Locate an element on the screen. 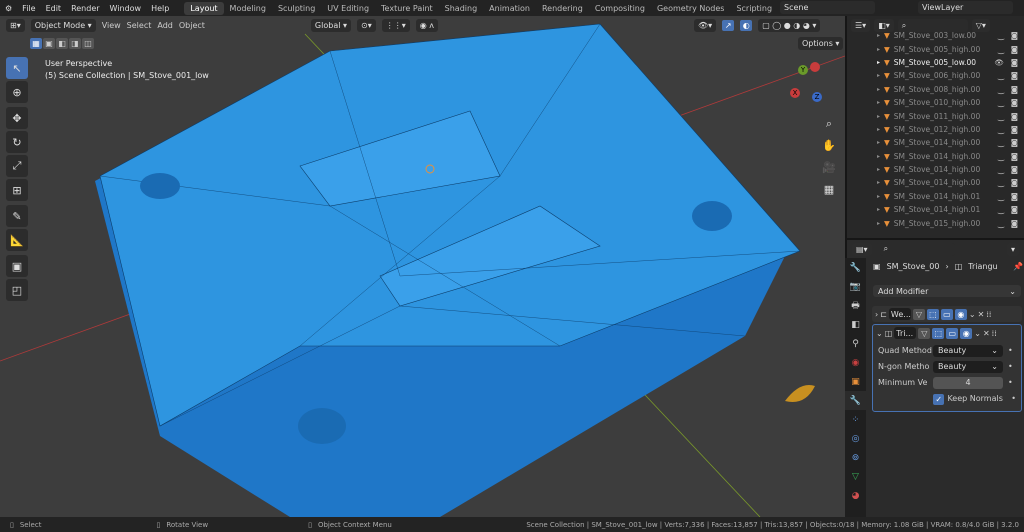 This screenshot has height=532, width=1024. shear-tool: ◰ is located at coordinates (17, 290).